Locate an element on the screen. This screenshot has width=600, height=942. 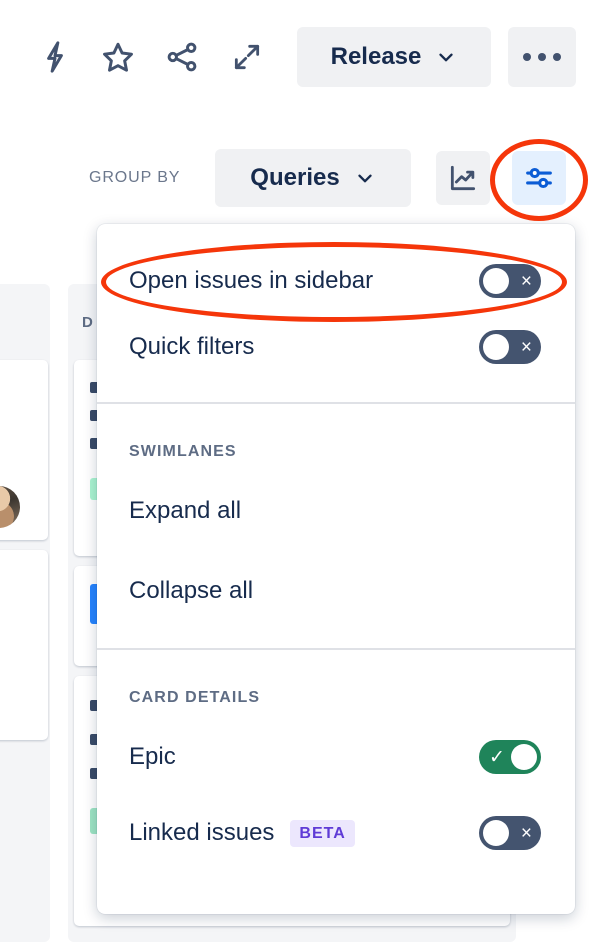
menu-item-label: Quick filters is located at coordinates (192, 346).